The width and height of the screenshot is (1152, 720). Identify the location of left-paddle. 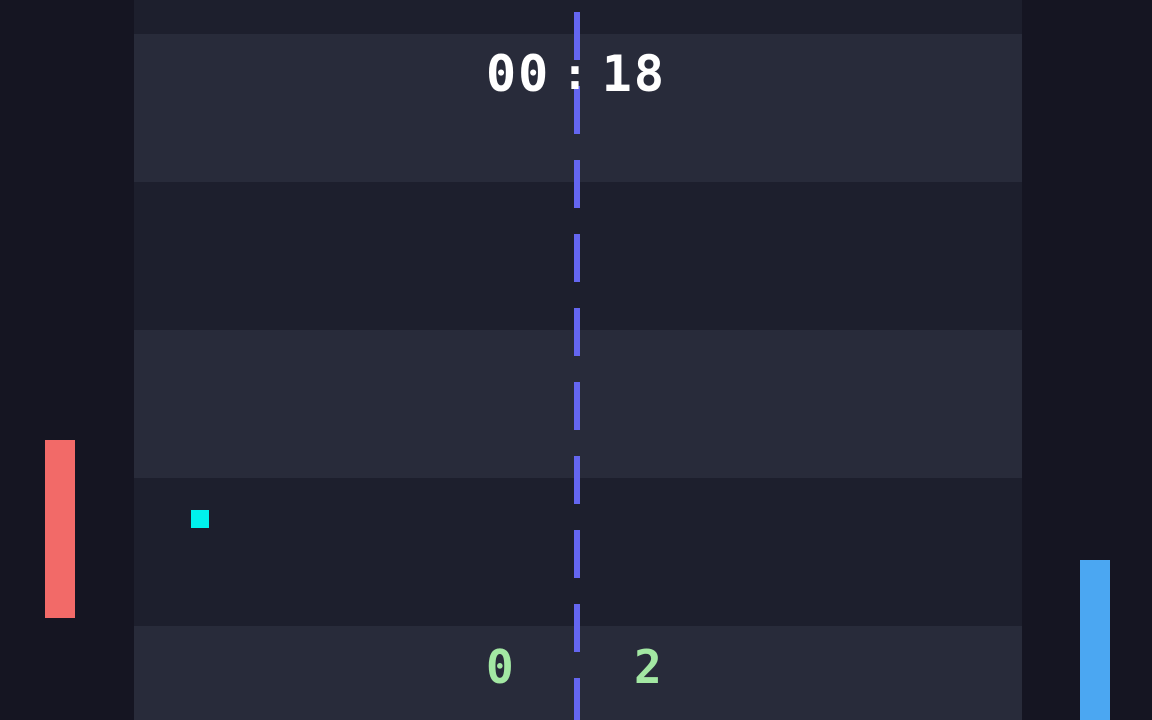
(60, 529).